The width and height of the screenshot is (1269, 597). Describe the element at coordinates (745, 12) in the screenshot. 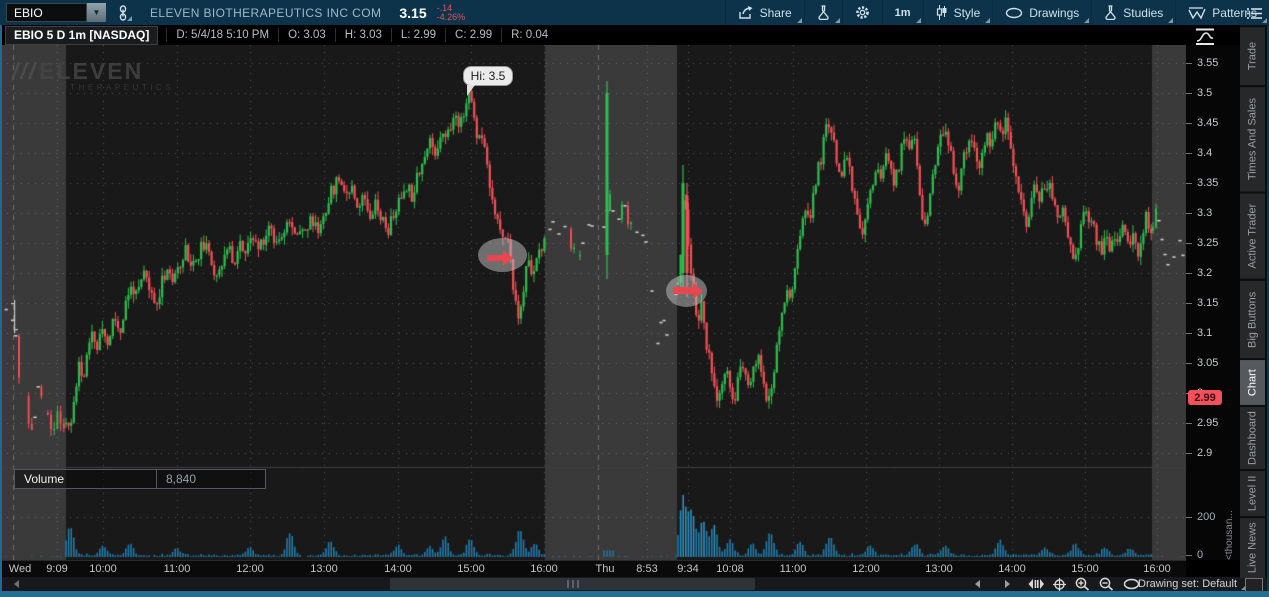

I see `share-icon` at that location.